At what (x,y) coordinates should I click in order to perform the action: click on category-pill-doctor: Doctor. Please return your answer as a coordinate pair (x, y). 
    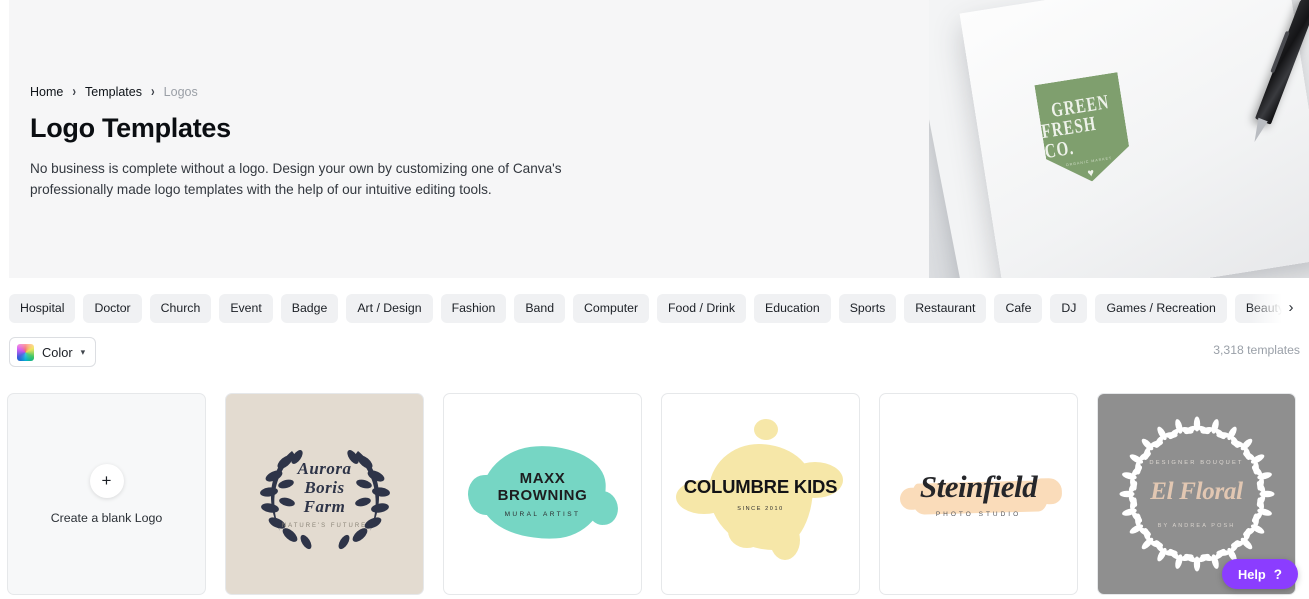
    Looking at the image, I should click on (112, 308).